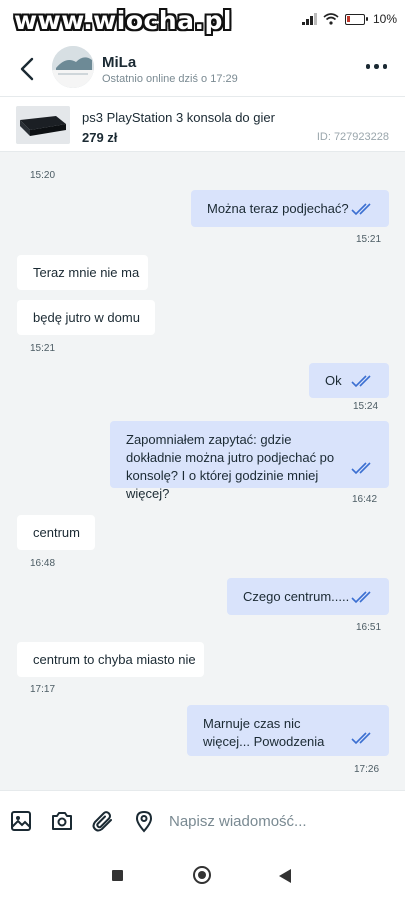 This screenshot has width=405, height=900. I want to click on product-title: ps3 PlayStation 3 konsola do gier, so click(178, 117).